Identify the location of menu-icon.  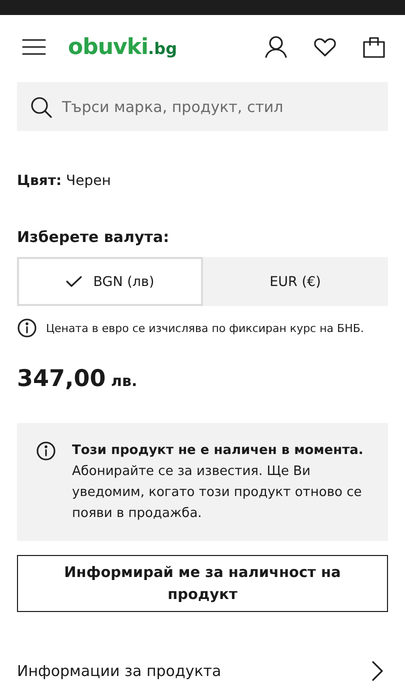
(34, 47).